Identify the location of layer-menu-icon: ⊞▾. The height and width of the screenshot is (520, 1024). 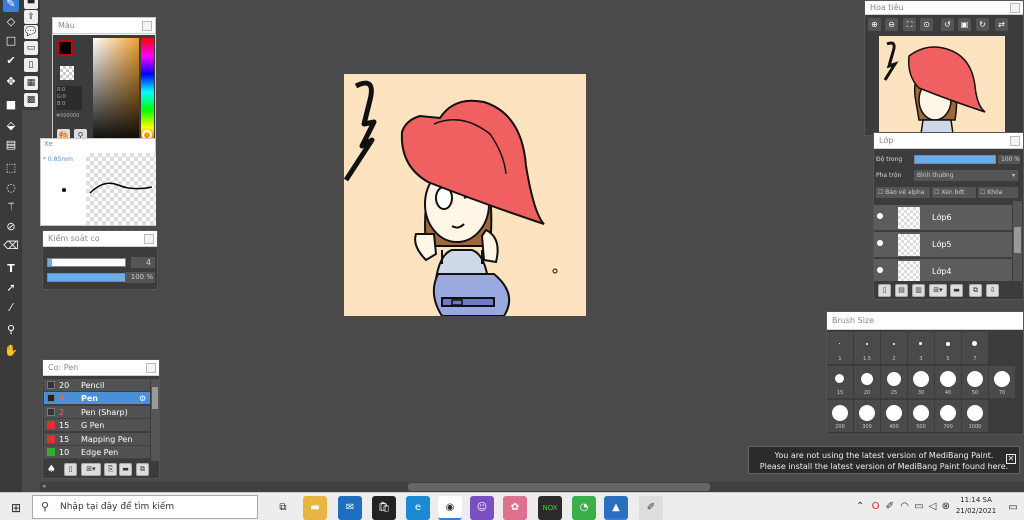
(938, 290).